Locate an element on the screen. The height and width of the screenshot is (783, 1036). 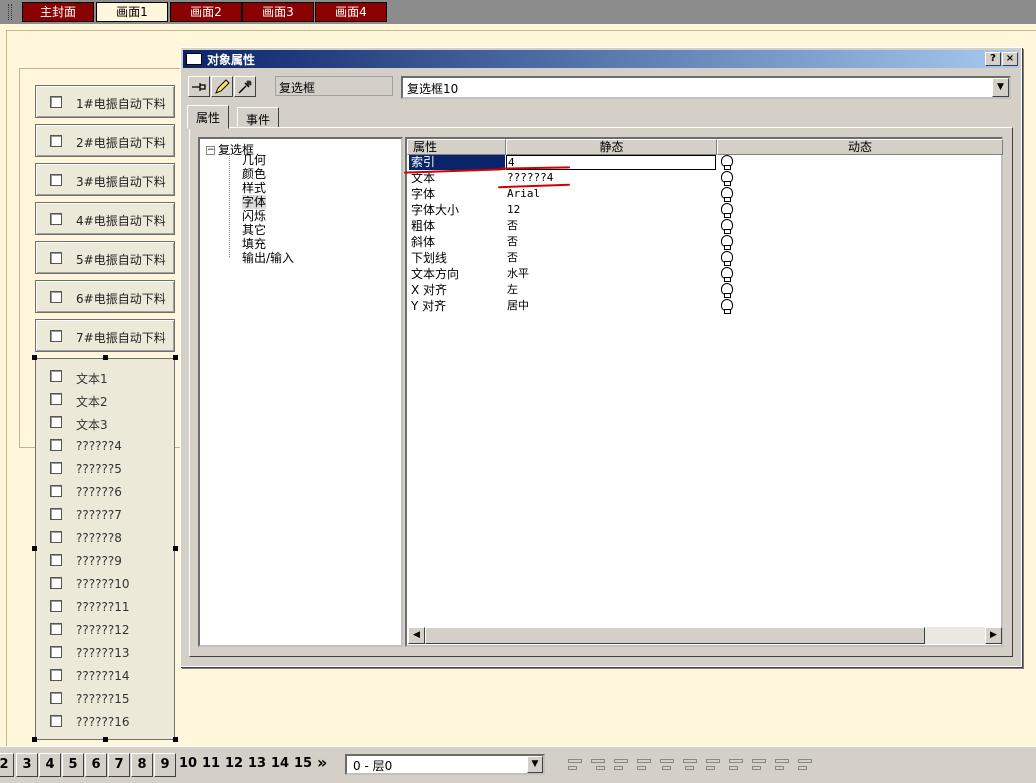
layer-button-9: 9 is located at coordinates (165, 765).